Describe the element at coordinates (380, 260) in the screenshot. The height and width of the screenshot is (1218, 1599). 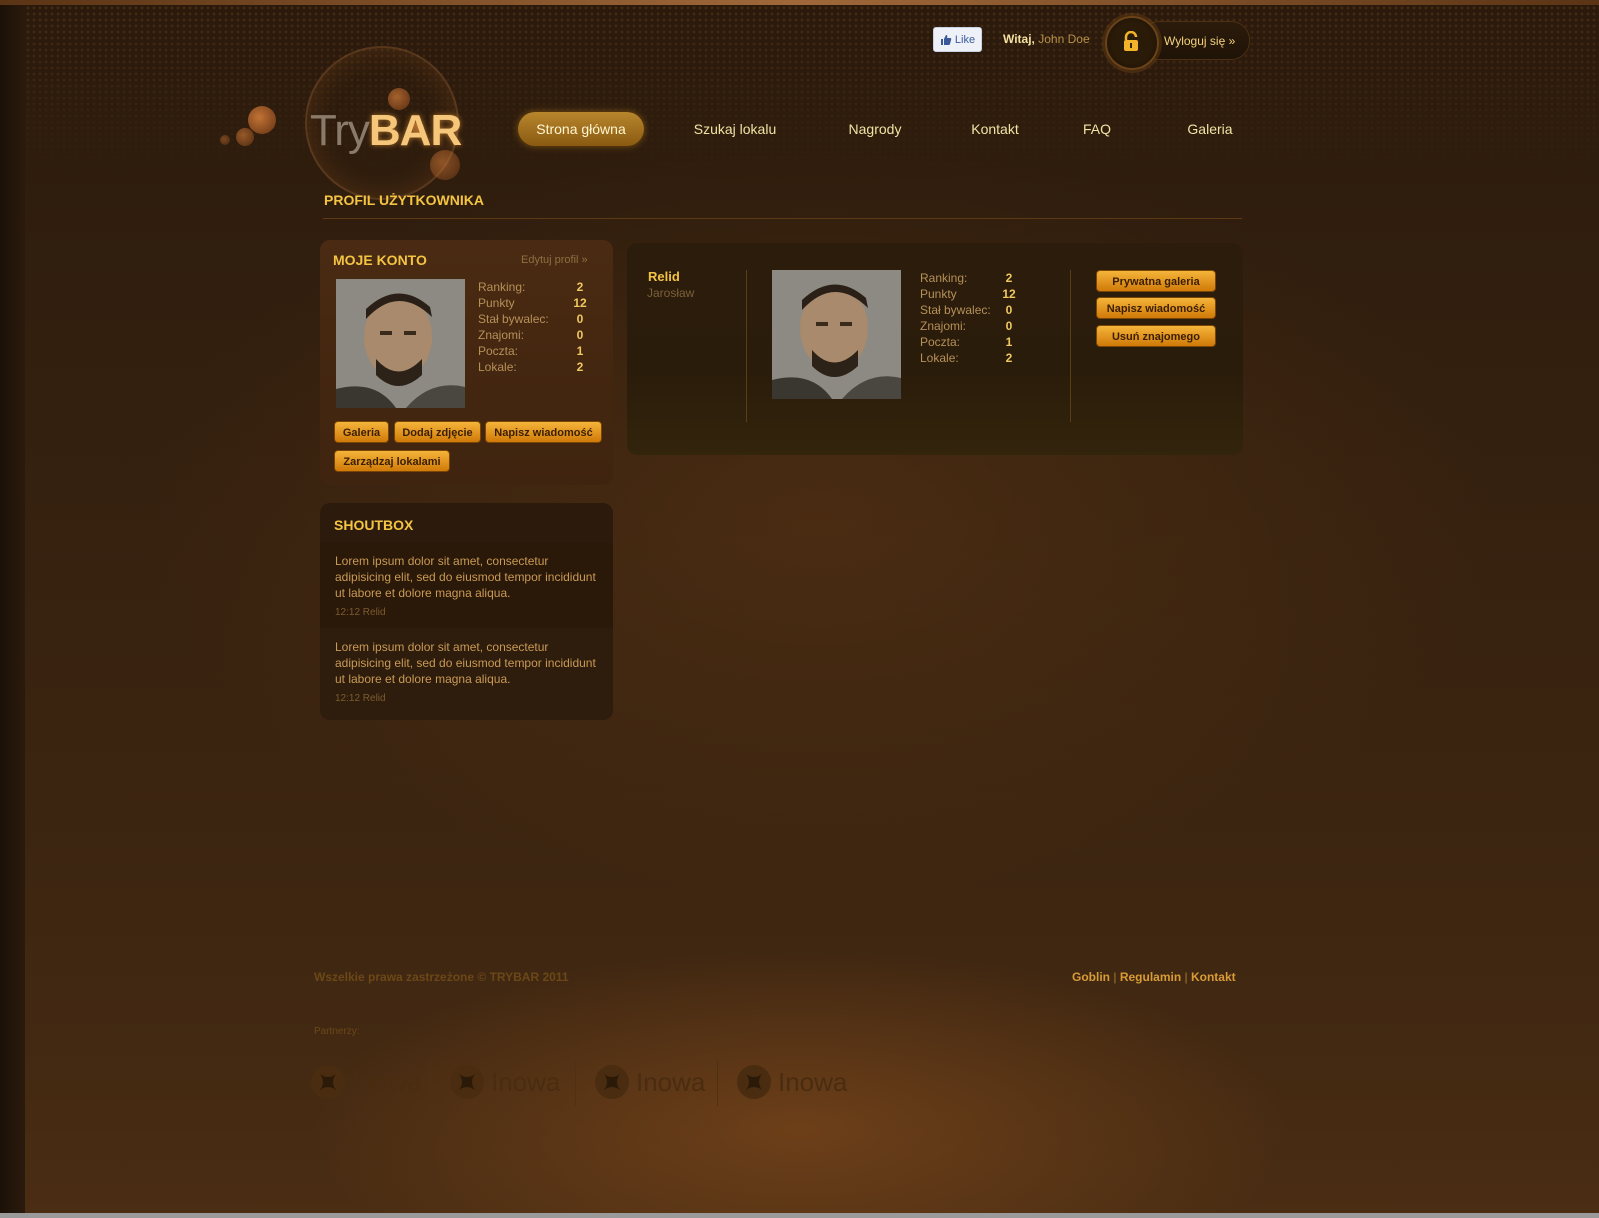
I see `my-account-title: MOJE KONTO` at that location.